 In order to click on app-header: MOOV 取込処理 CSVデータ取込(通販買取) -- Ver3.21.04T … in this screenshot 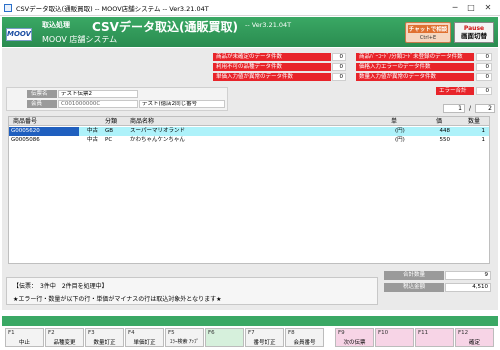, I will do `click(250, 32)`.